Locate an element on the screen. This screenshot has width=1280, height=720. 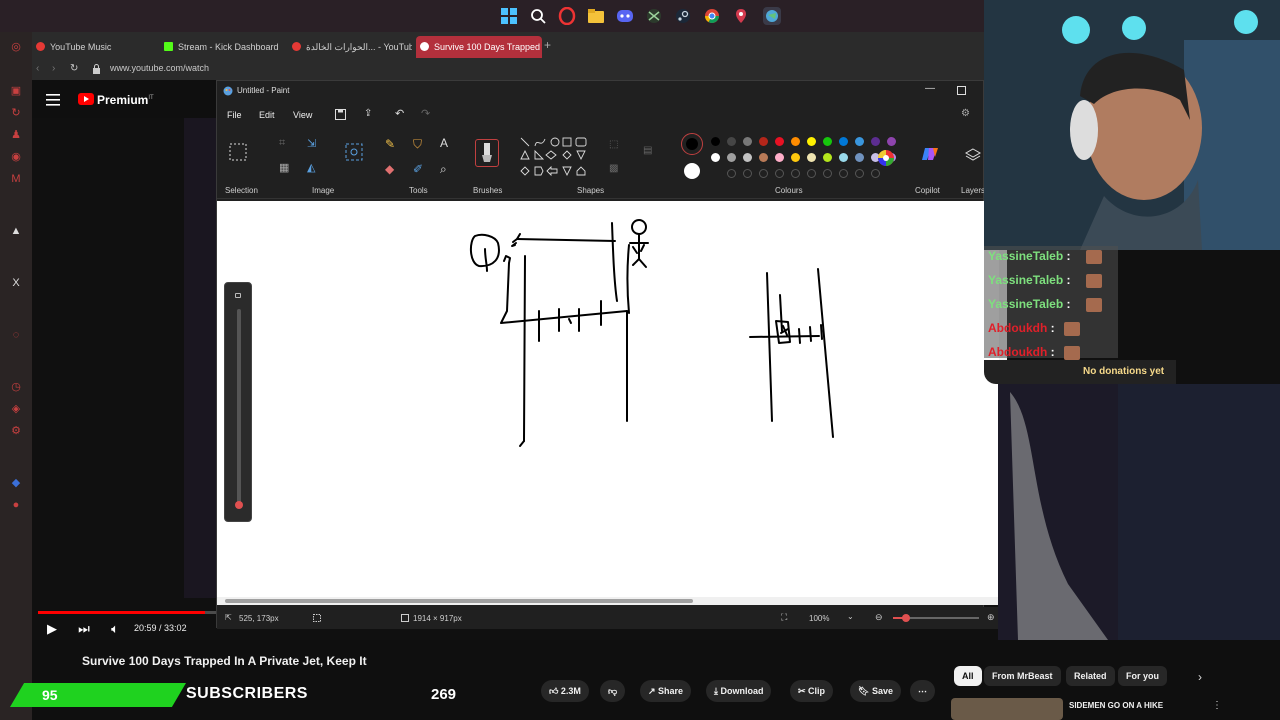
more-actions-button: ⋯ is located at coordinates (922, 691).